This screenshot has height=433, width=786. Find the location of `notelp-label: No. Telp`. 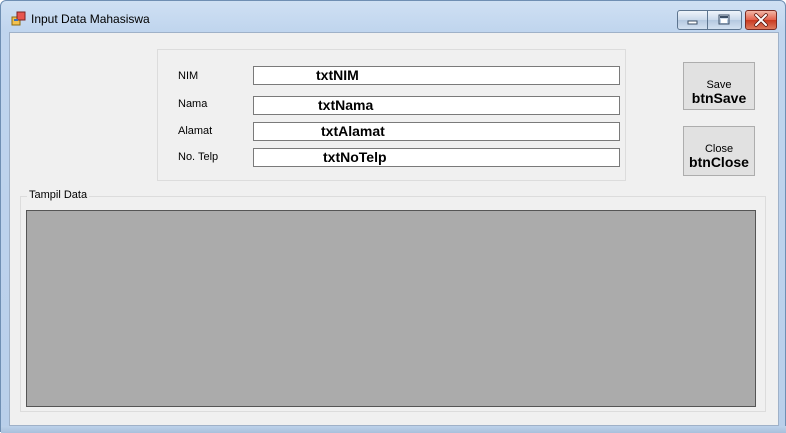

notelp-label: No. Telp is located at coordinates (198, 157).